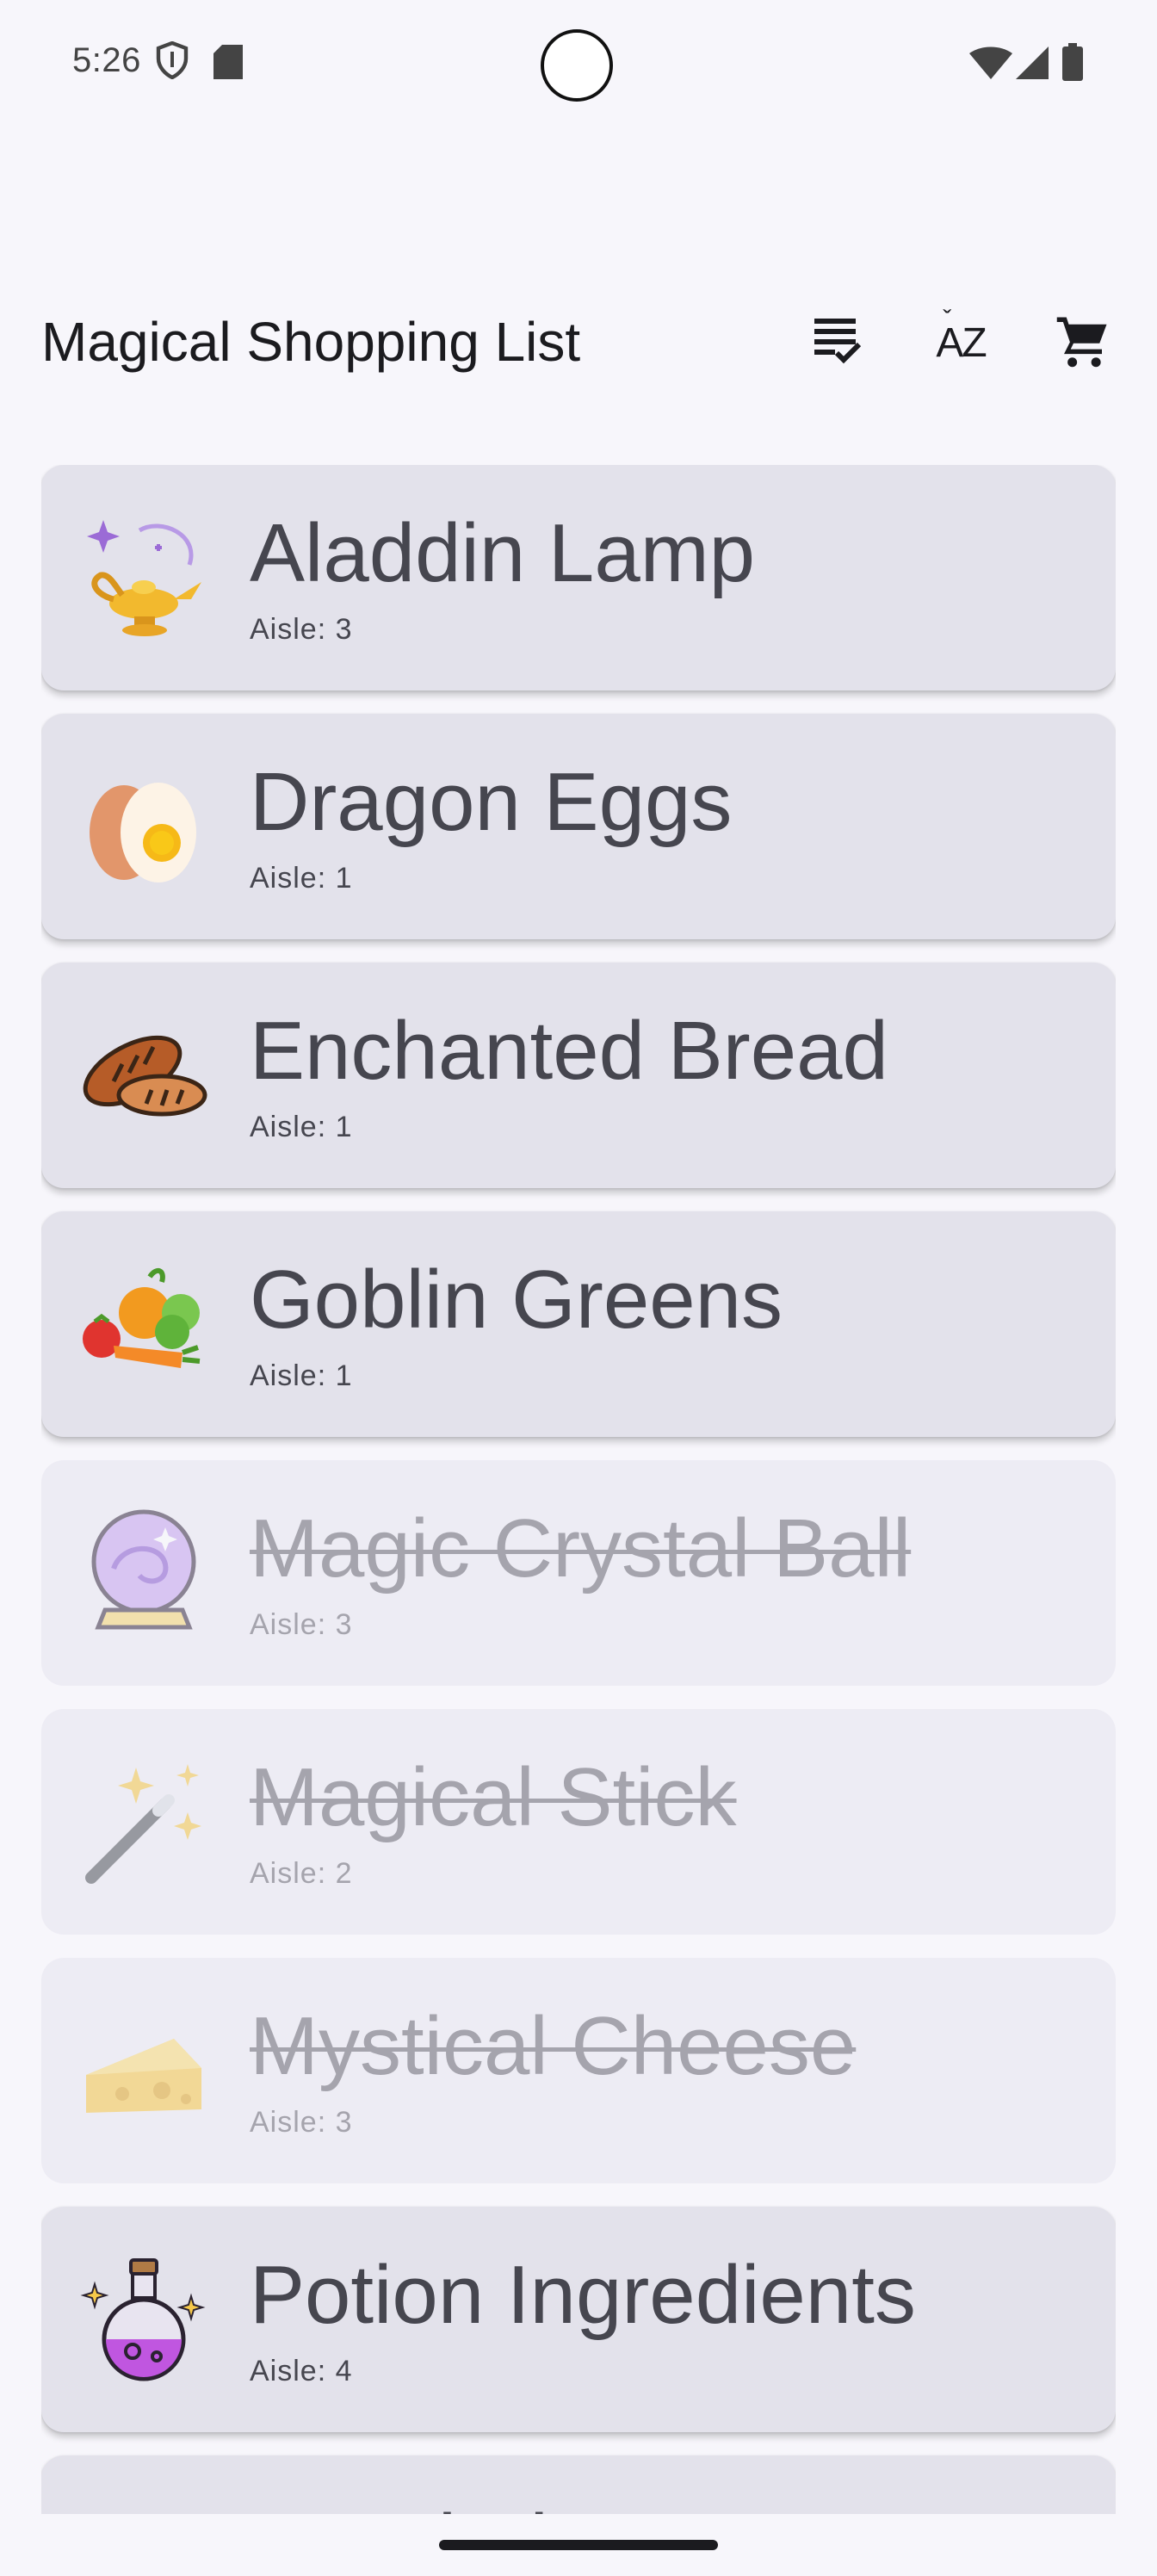  What do you see at coordinates (143, 1821) in the screenshot?
I see `magic-wand-icon` at bounding box center [143, 1821].